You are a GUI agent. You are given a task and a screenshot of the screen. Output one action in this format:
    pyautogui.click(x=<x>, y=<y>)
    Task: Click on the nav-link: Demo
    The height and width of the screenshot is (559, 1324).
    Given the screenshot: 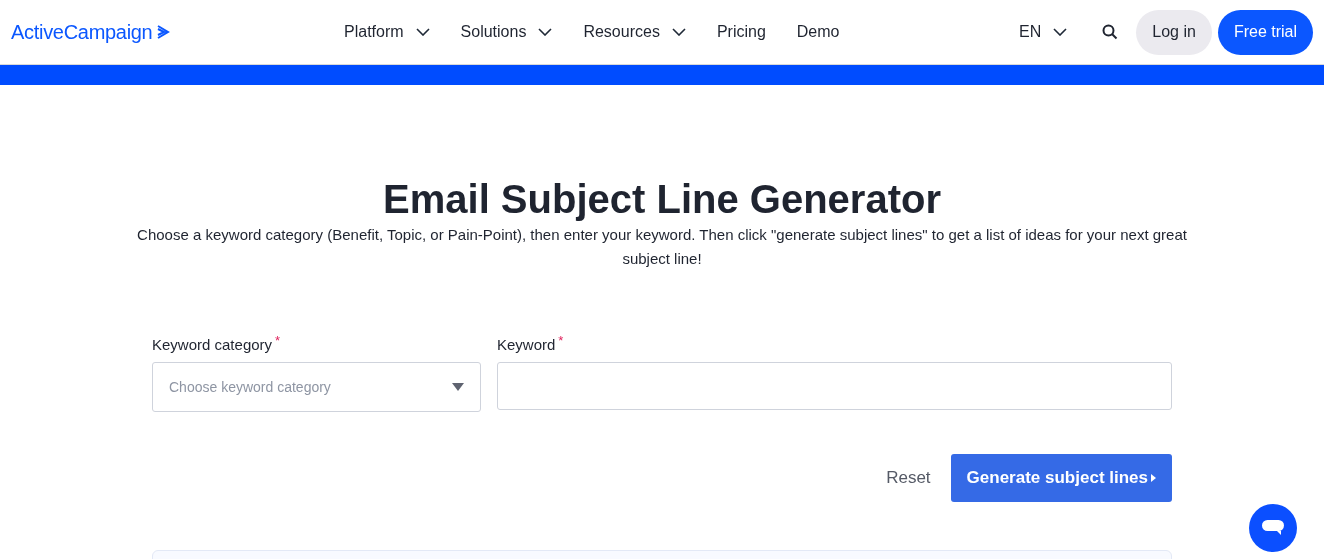 What is the action you would take?
    pyautogui.click(x=818, y=32)
    